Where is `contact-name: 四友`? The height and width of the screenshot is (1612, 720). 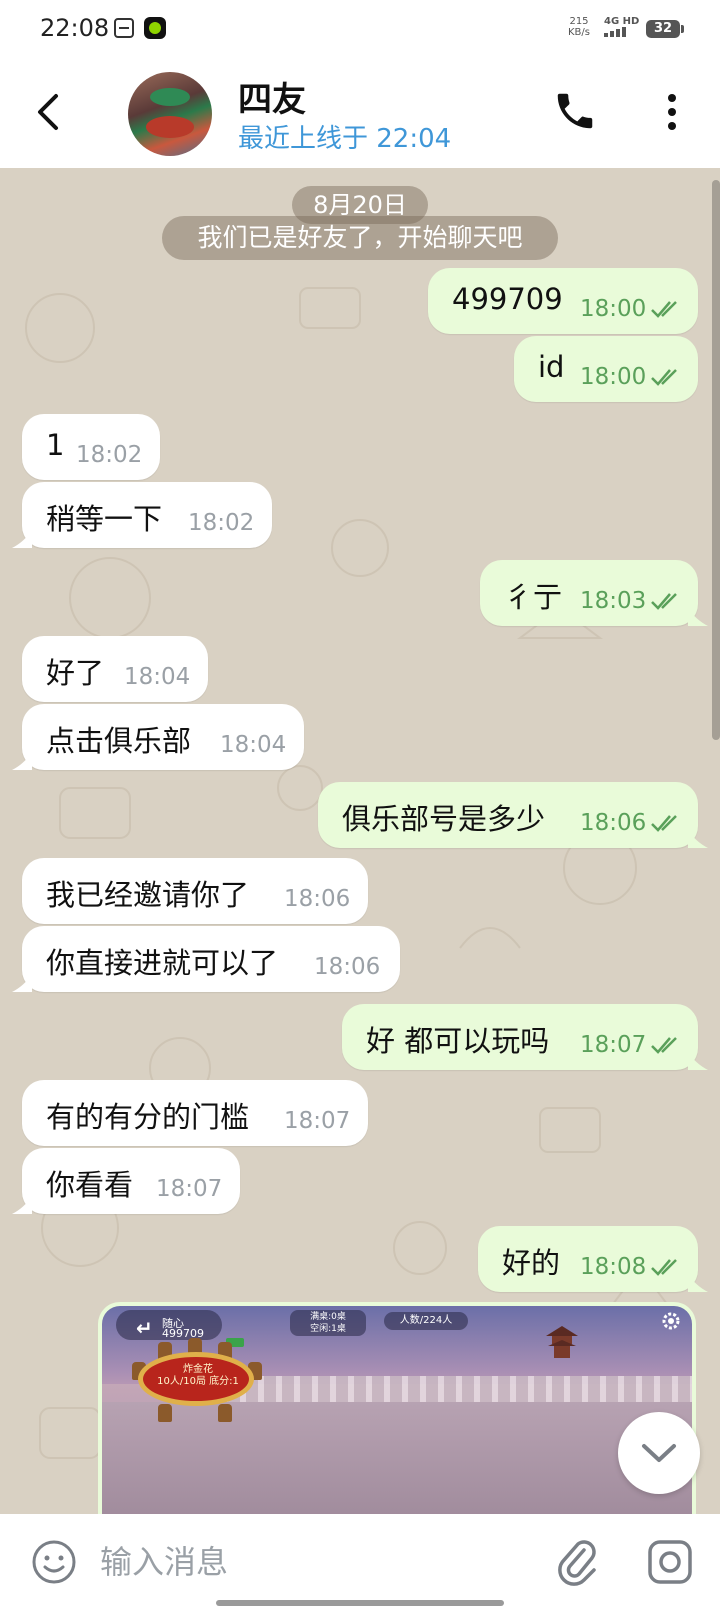
contact-name: 四友 is located at coordinates (272, 96).